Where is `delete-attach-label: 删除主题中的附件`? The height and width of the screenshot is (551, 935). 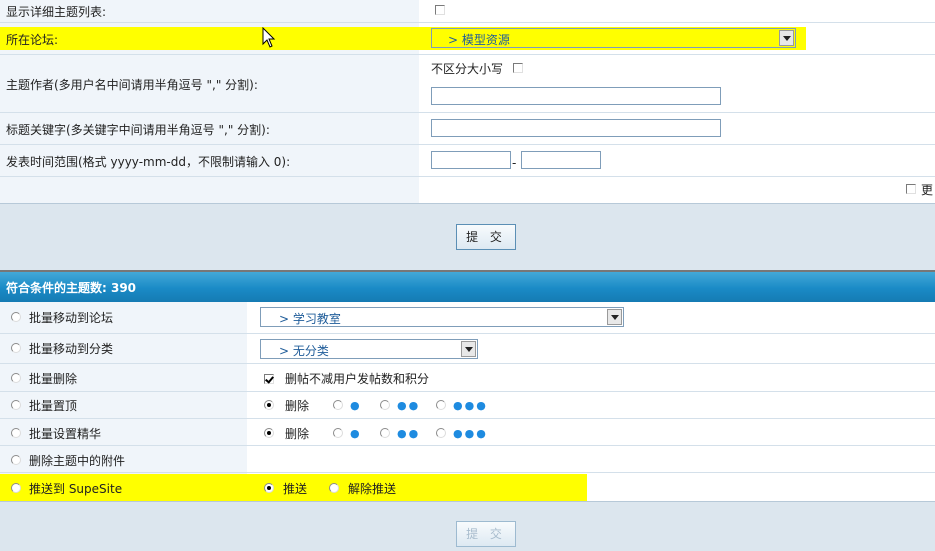
delete-attach-label: 删除主题中的附件 is located at coordinates (77, 461).